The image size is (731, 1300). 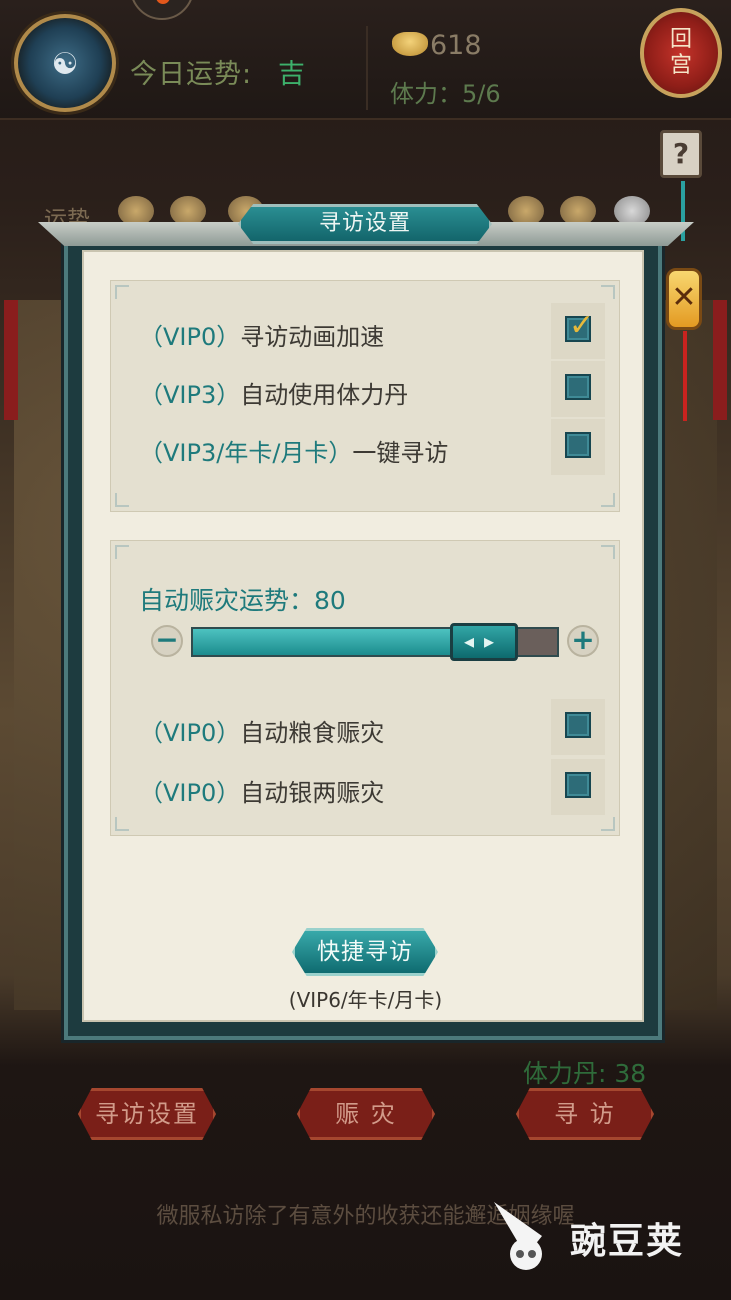 I want to click on option-row-animation-speed: （VIP0）寻访动画加速 ✓, so click(x=372, y=331).